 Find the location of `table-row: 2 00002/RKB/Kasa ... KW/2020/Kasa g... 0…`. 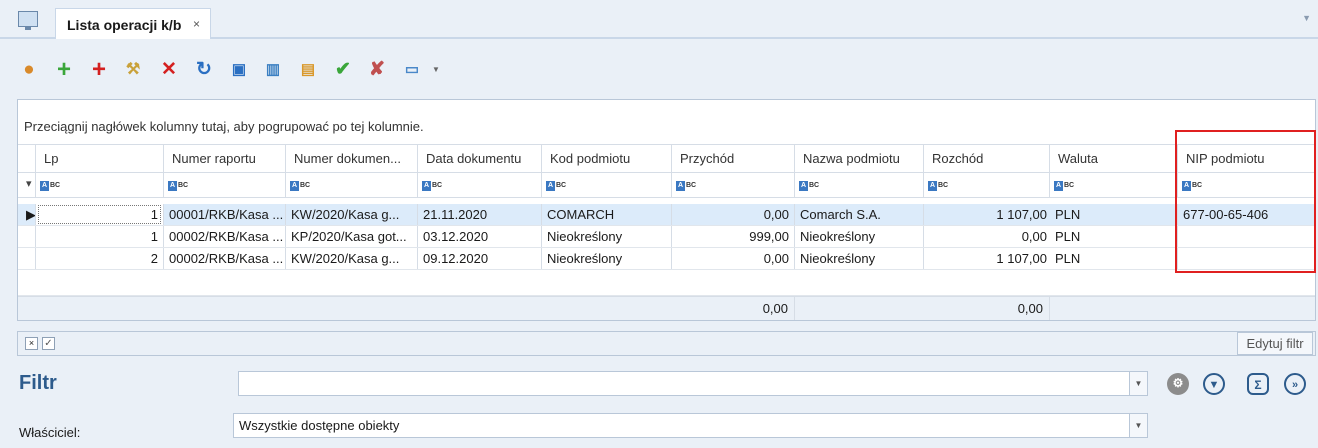

table-row: 2 00002/RKB/Kasa ... KW/2020/Kasa g... 0… is located at coordinates (666, 259).